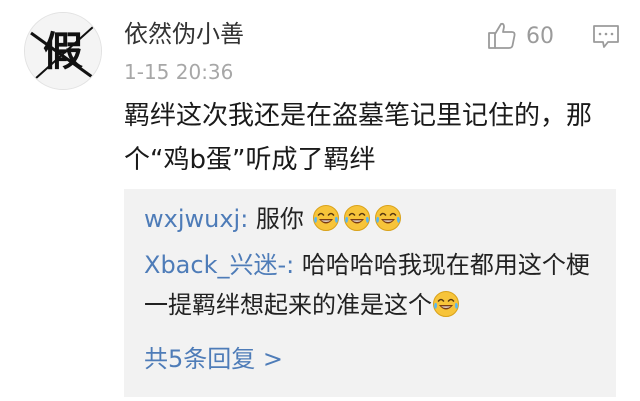  What do you see at coordinates (219, 265) in the screenshot?
I see `reply-username: Xback_兴迷-:` at bounding box center [219, 265].